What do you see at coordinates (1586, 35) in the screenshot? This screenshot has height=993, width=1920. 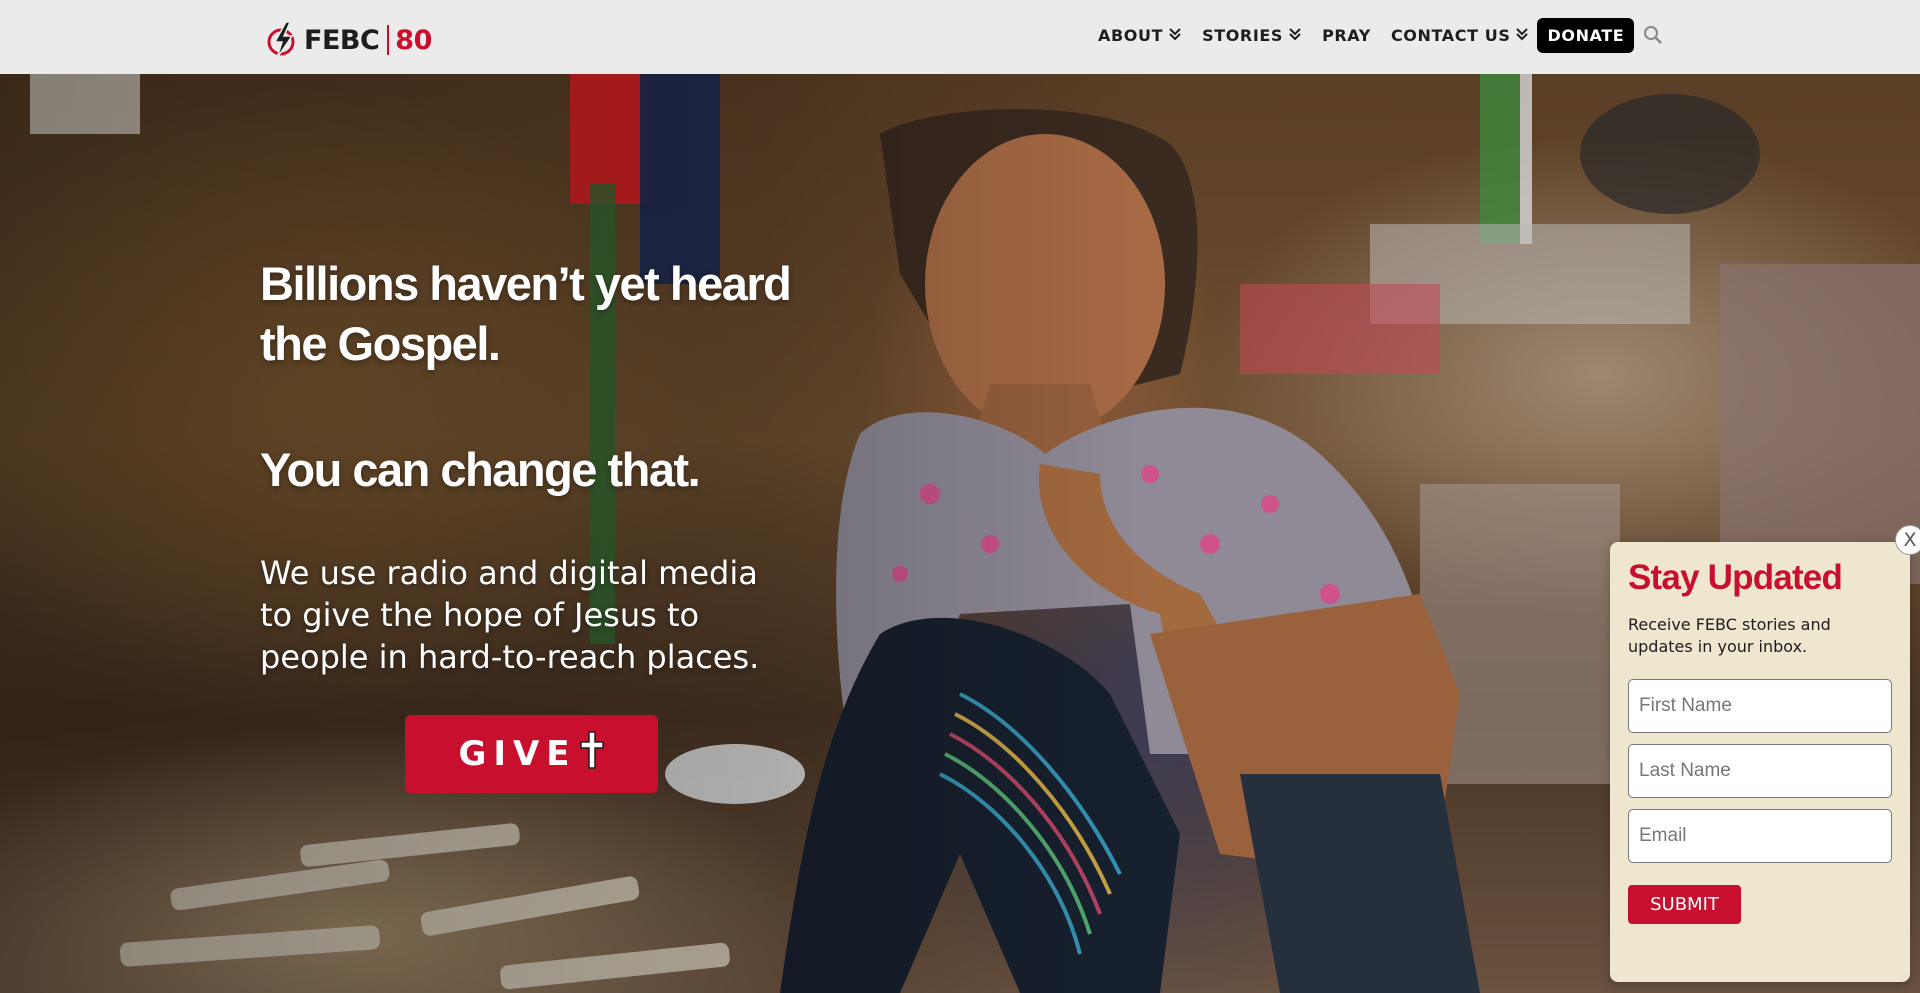 I see `donate-button: DONATE` at bounding box center [1586, 35].